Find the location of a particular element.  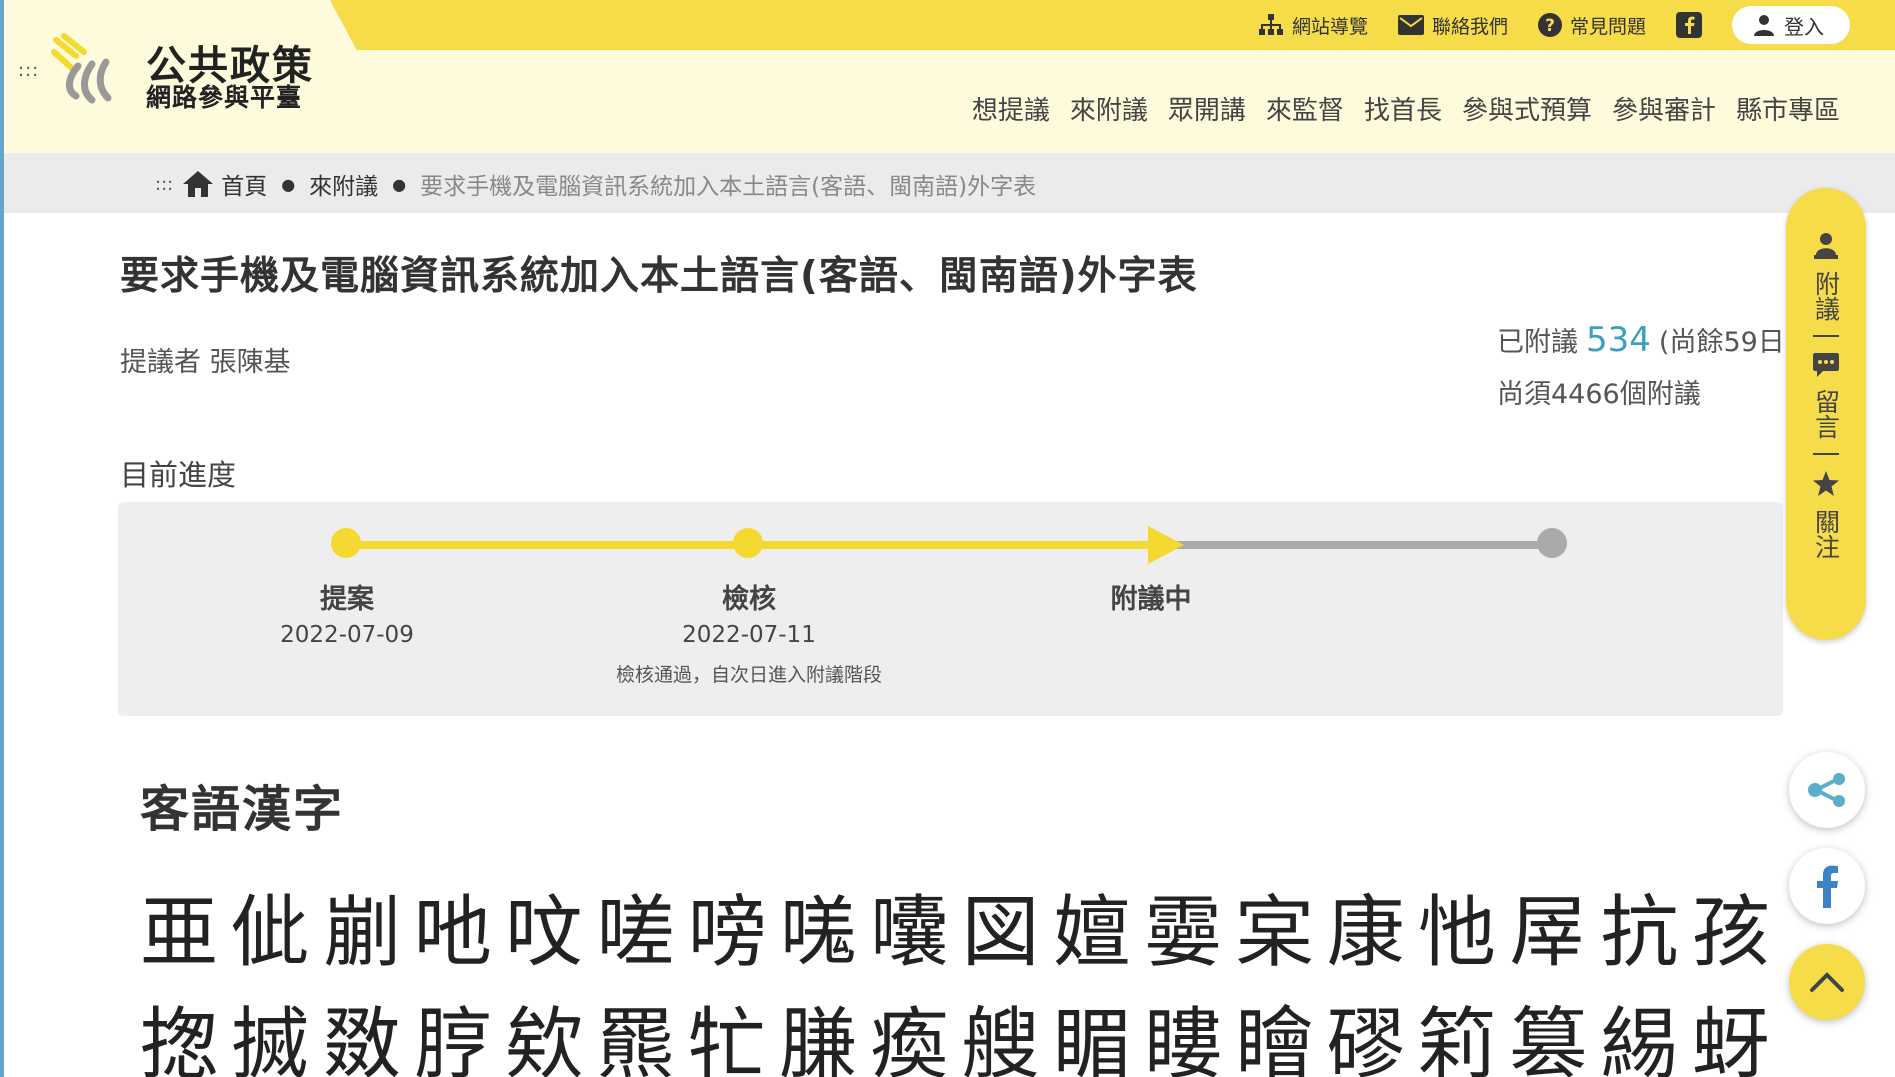

seconded-stats: 已附議 534 (尚餘59日) is located at coordinates (1646, 340).